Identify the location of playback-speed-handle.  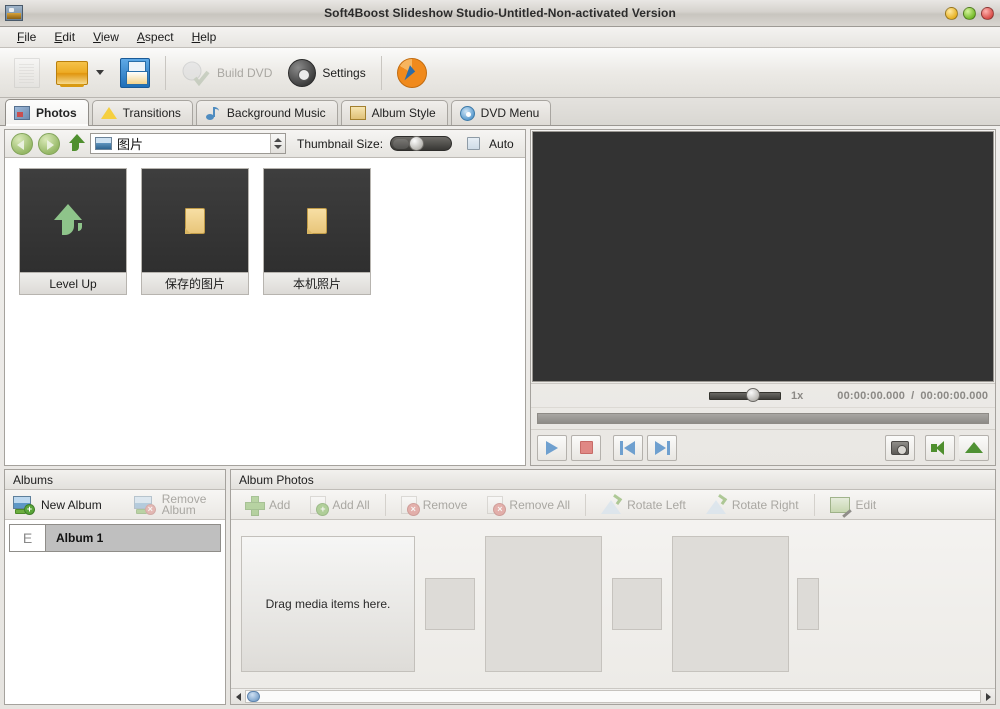
(753, 394).